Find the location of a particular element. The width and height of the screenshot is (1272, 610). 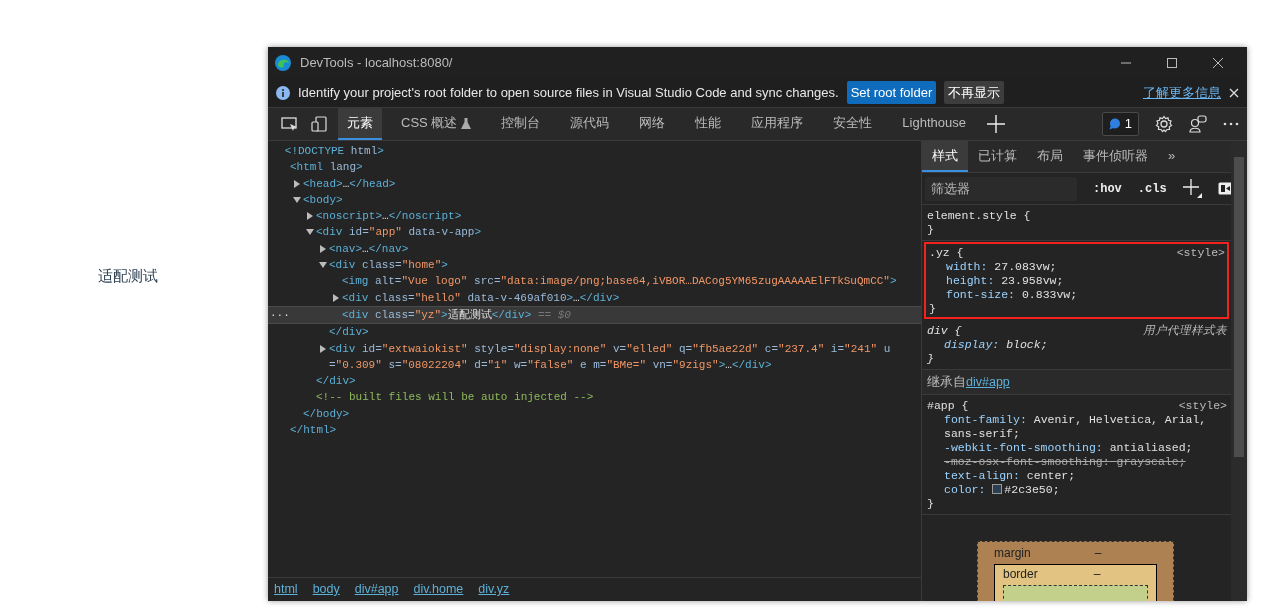

sidebar-tab: 事件侦听器 is located at coordinates (1115, 156).